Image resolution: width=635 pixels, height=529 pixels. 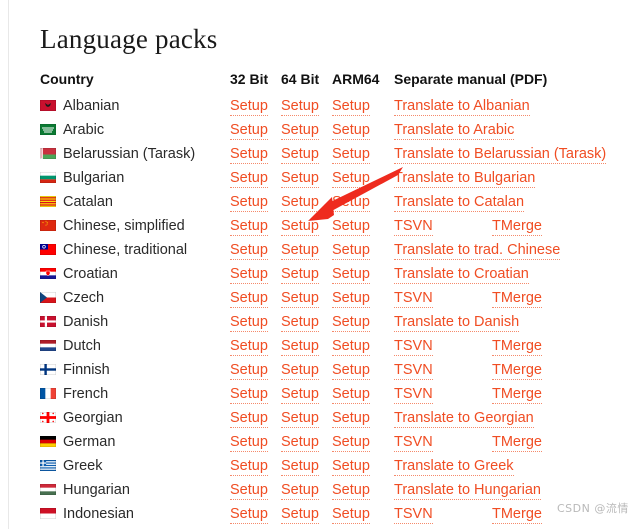 I want to click on table-row: German Setup Setup Setup TSVN TMerge, so click(x=336, y=442).